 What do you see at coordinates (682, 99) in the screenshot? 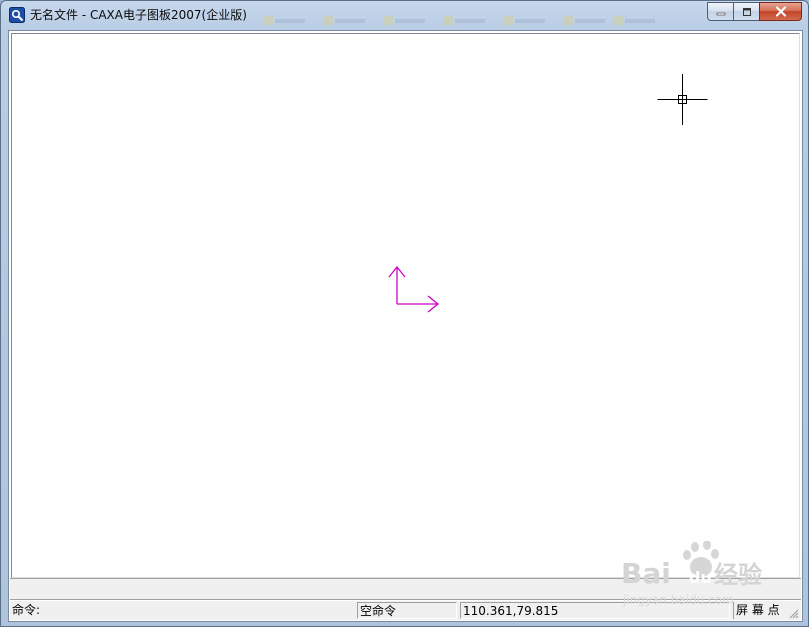
I see `crosshair-cursor-icon` at bounding box center [682, 99].